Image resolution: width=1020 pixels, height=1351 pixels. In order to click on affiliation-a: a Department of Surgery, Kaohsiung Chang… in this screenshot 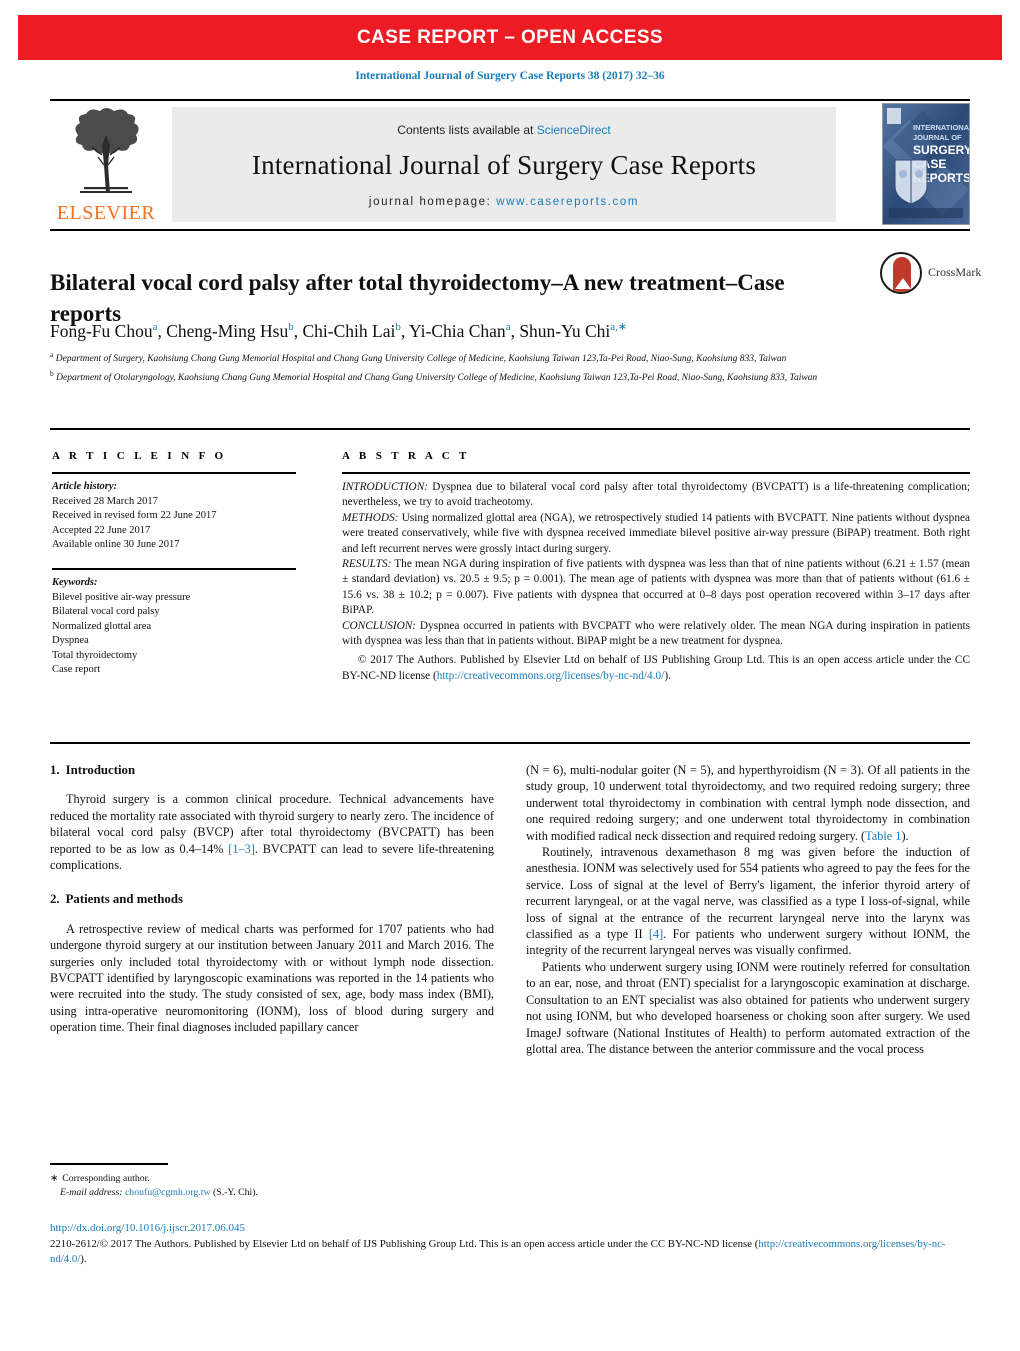, I will do `click(450, 357)`.